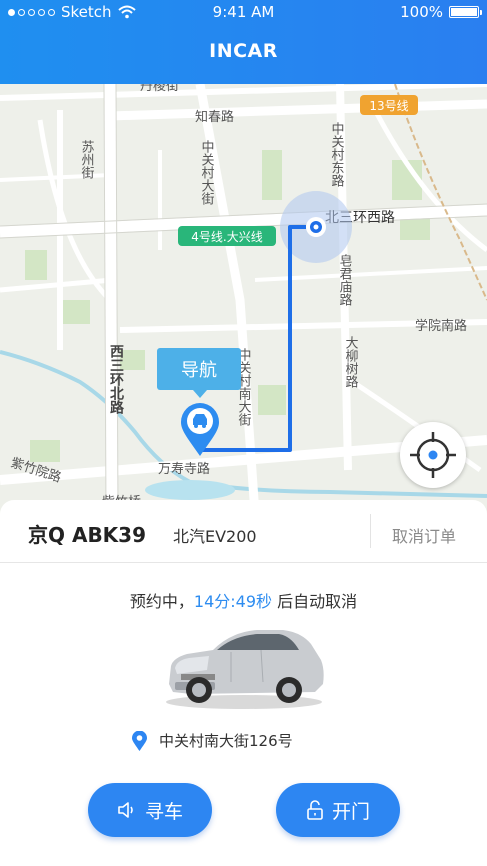 The image size is (487, 866). Describe the element at coordinates (199, 370) in the screenshot. I see `navigate-label: 导航` at that location.